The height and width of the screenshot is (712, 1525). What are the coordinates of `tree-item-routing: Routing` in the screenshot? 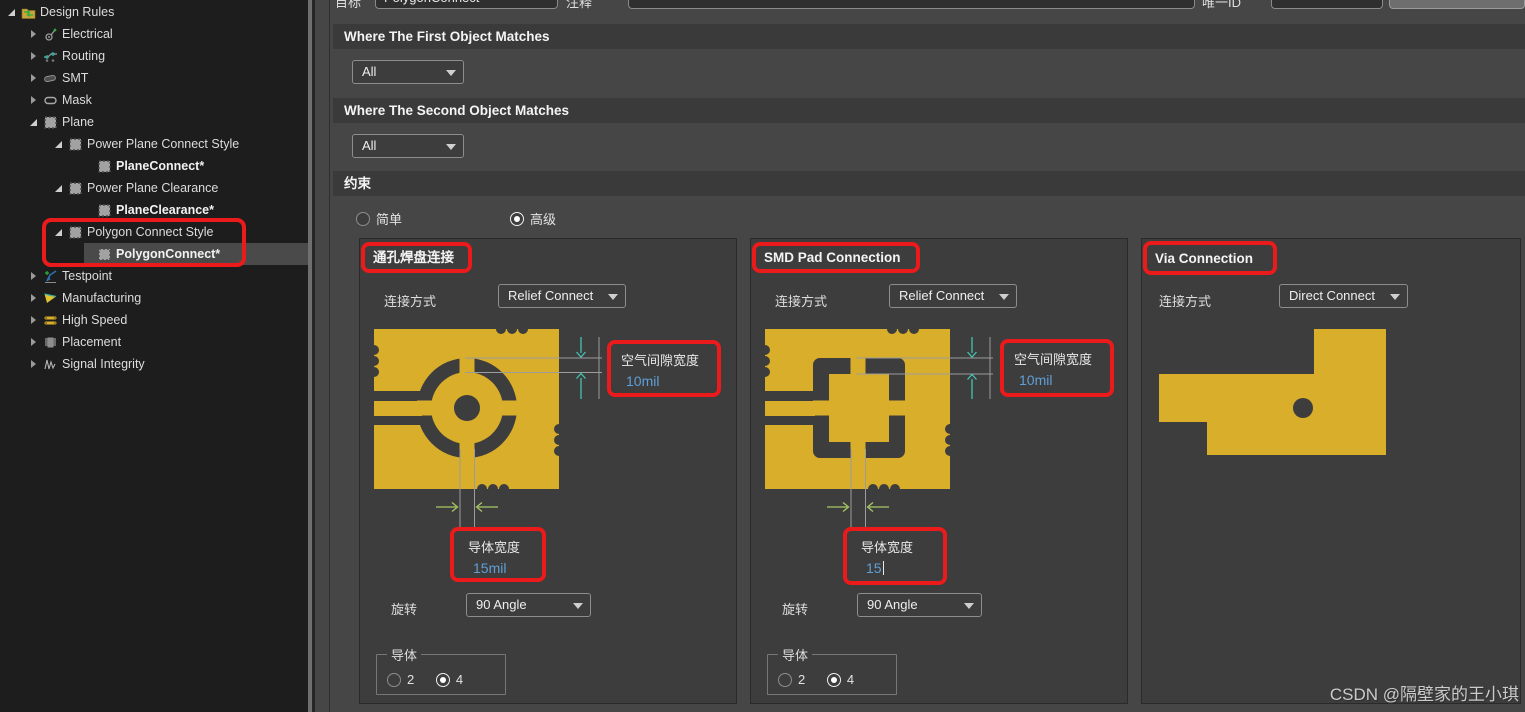 It's located at (154, 56).